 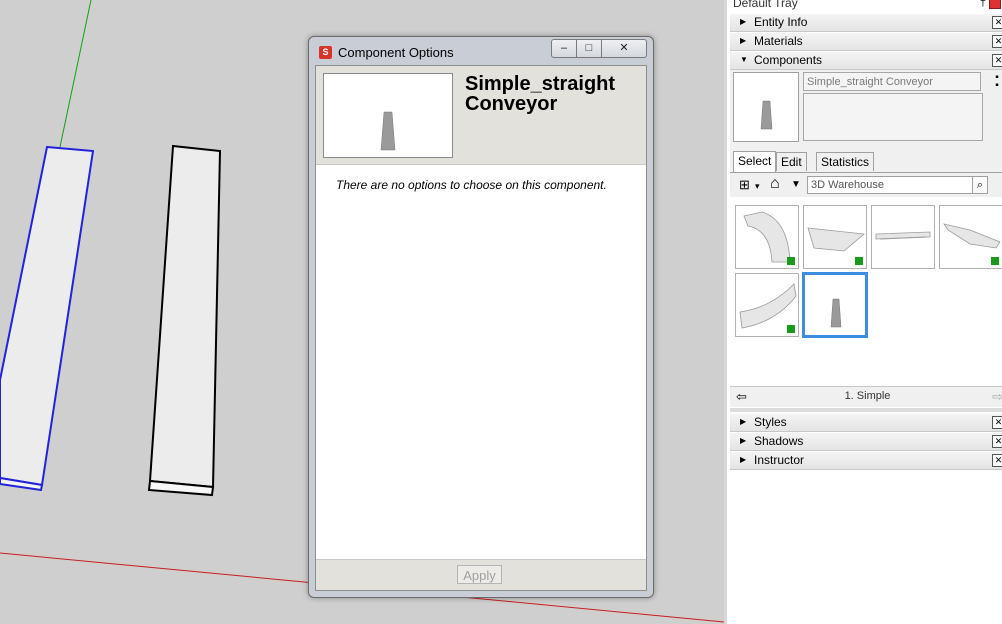 What do you see at coordinates (866, 22) in the screenshot?
I see `panel-entity-info: ▶ Entity Info ✕` at bounding box center [866, 22].